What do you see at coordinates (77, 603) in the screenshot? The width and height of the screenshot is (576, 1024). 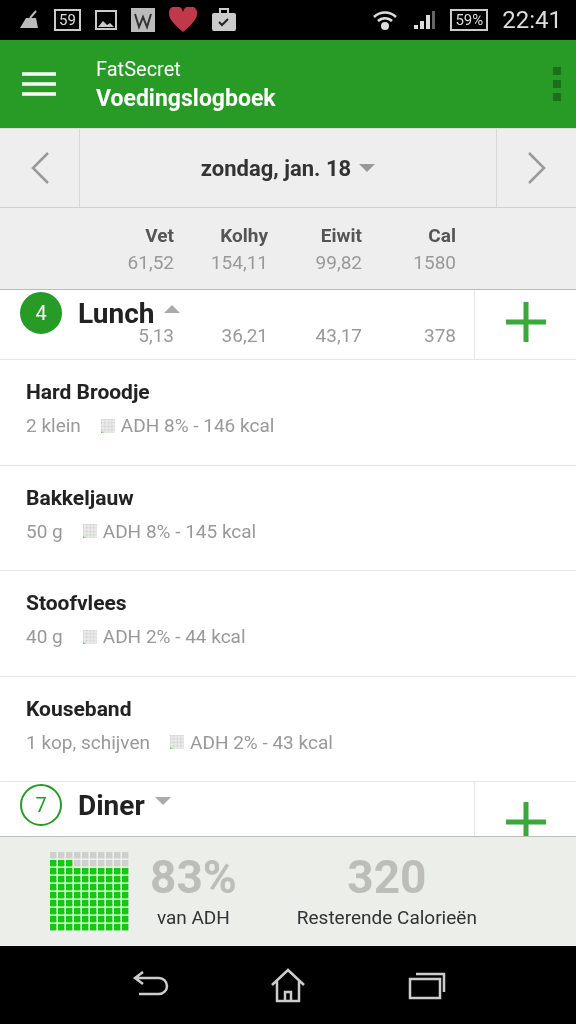 I see `food-name: Stoofvlees` at bounding box center [77, 603].